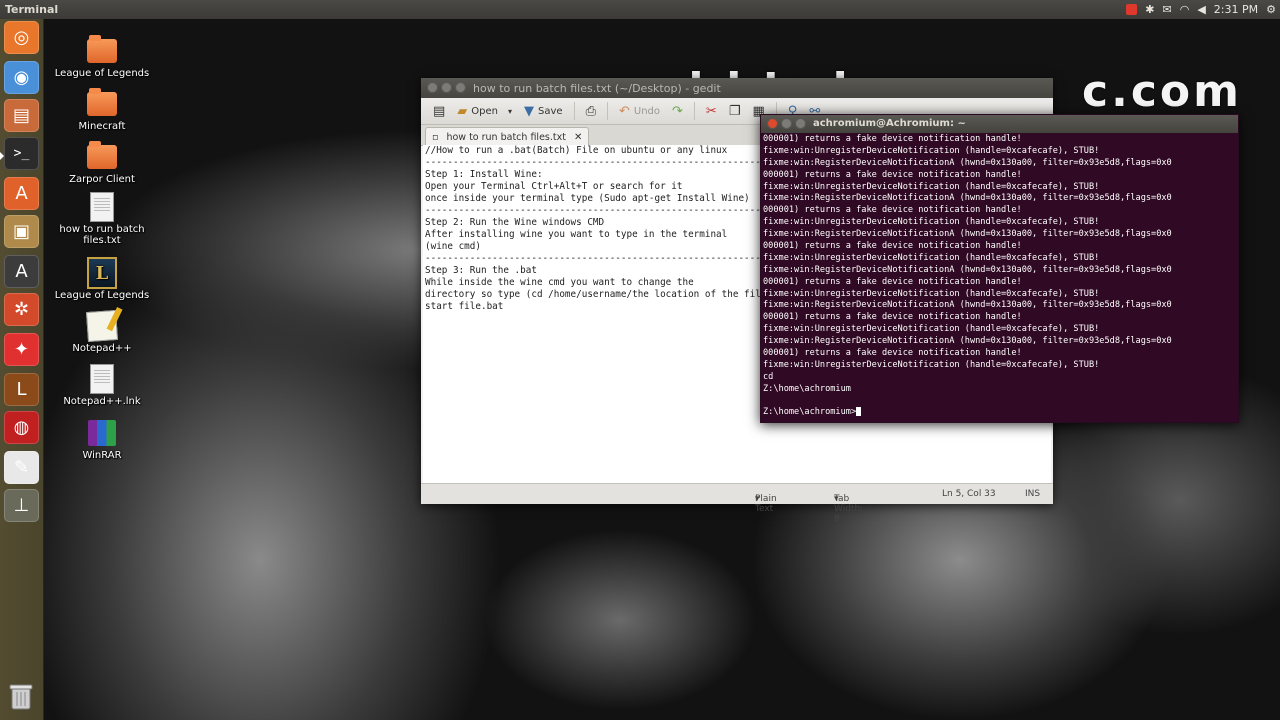 Image resolution: width=1280 pixels, height=720 pixels. Describe the element at coordinates (786, 123) in the screenshot. I see `terminal-minimize-icon` at that location.